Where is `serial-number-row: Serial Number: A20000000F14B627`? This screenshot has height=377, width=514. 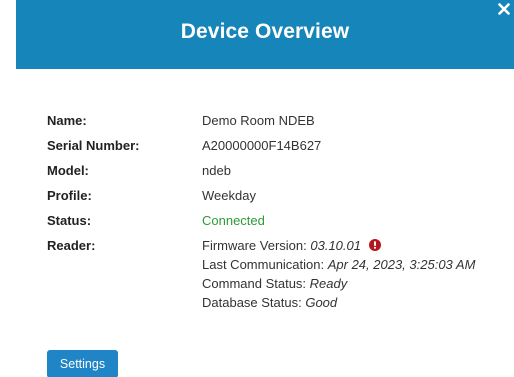 serial-number-row: Serial Number: A20000000F14B627 is located at coordinates (267, 145).